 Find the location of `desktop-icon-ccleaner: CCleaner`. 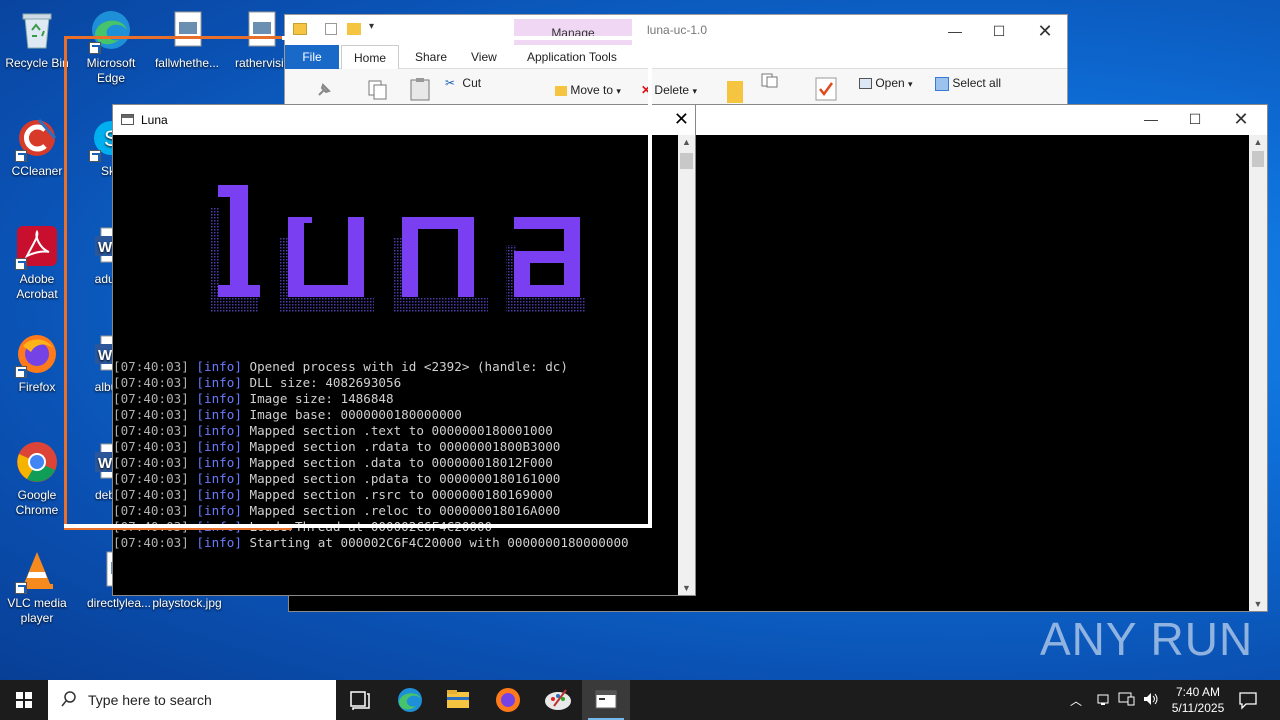

desktop-icon-ccleaner: CCleaner is located at coordinates (37, 147).